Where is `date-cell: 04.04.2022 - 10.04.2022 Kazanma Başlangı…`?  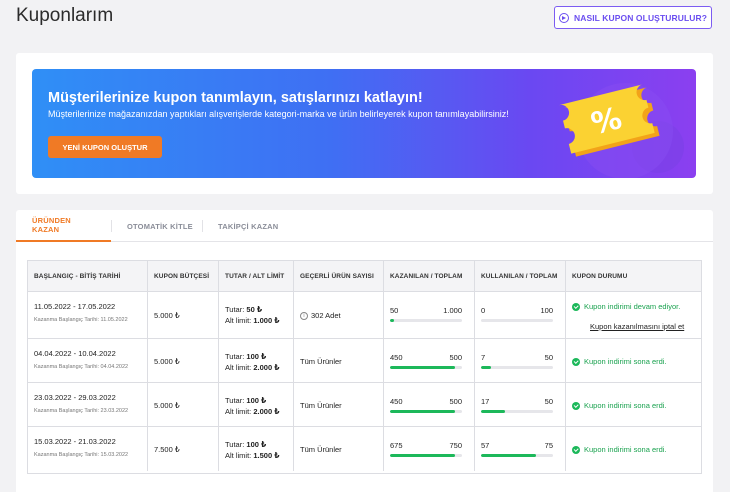 date-cell: 04.04.2022 - 10.04.2022 Kazanma Başlangı… is located at coordinates (88, 361).